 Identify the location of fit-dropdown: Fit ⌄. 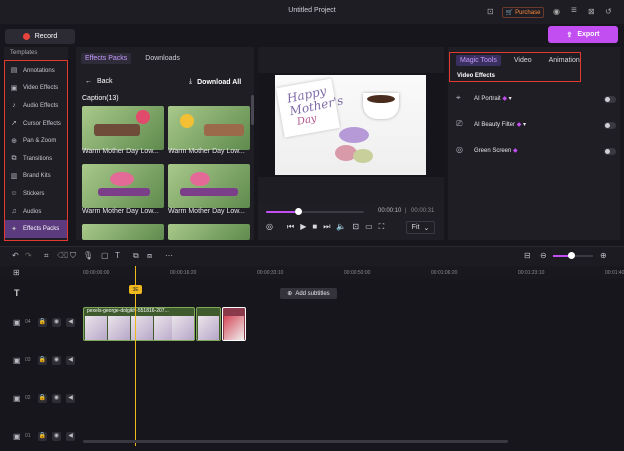
(420, 227).